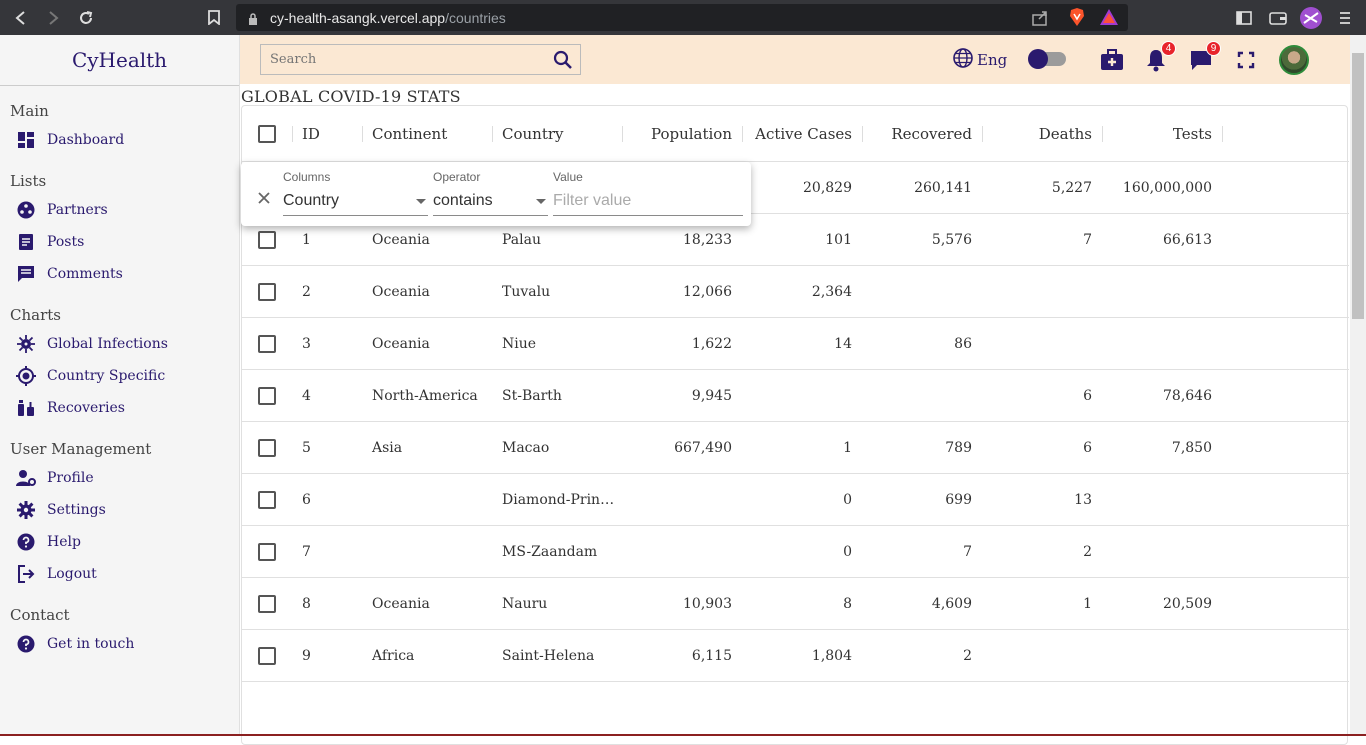 The width and height of the screenshot is (1366, 745). What do you see at coordinates (1077, 18) in the screenshot?
I see `brave-shield-icon` at bounding box center [1077, 18].